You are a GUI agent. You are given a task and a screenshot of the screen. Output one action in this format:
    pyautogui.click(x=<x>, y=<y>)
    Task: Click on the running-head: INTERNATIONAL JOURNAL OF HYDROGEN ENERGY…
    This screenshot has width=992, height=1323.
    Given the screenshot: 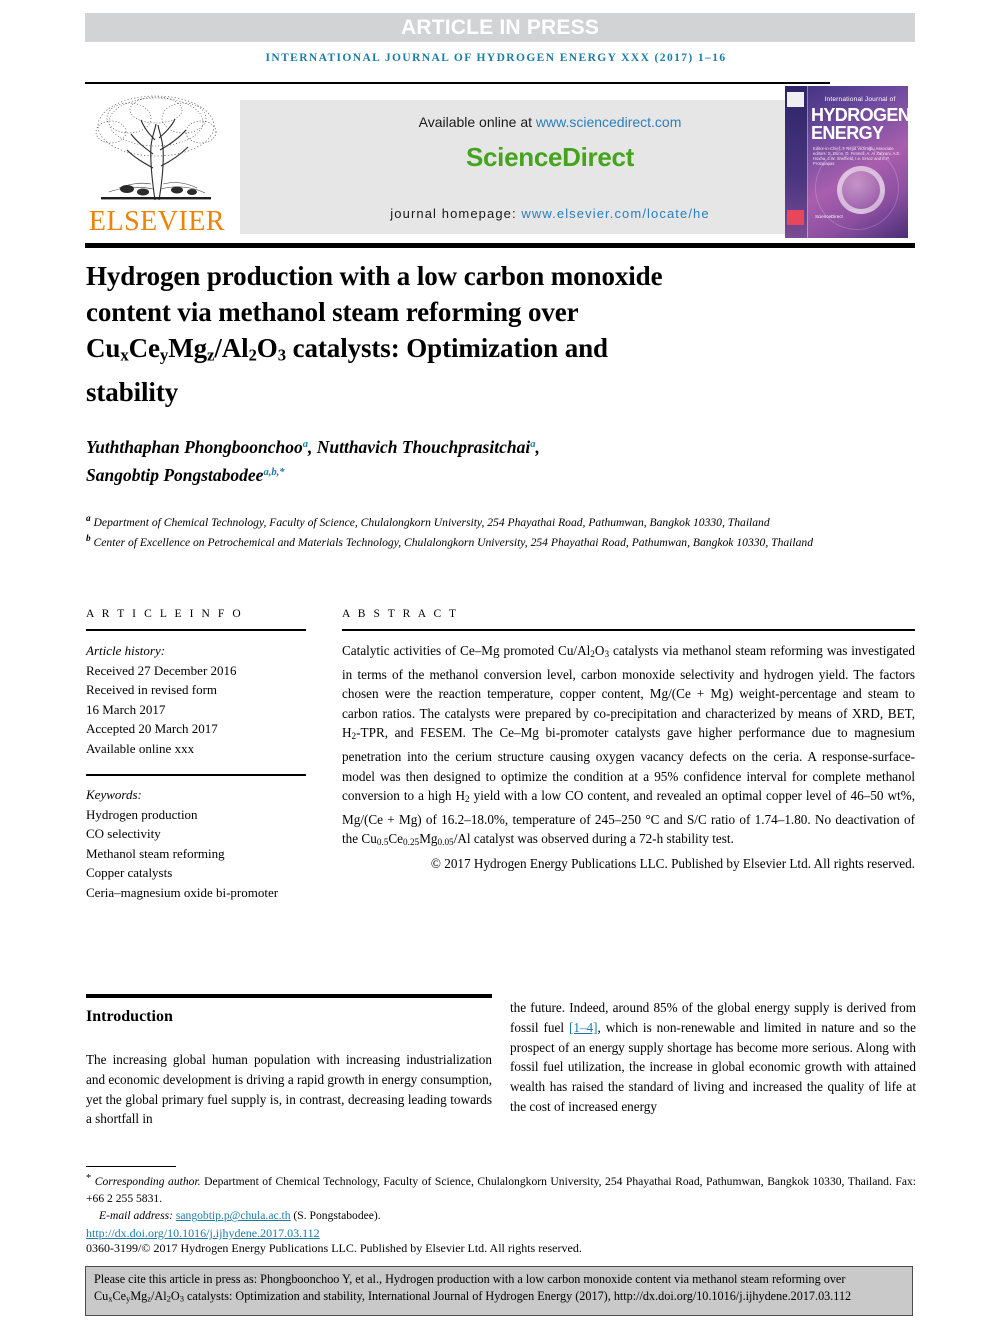 What is the action you would take?
    pyautogui.click(x=496, y=58)
    